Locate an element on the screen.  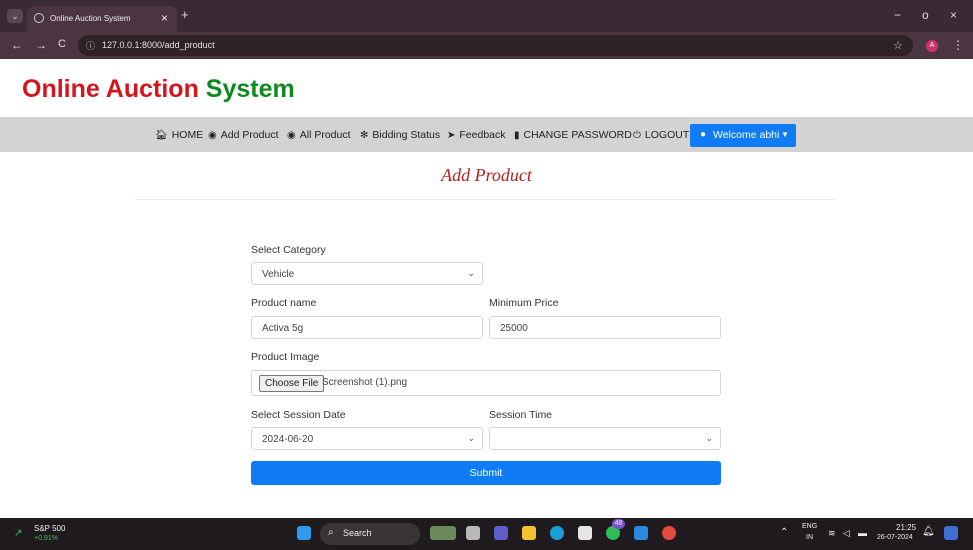
nav-add-product: ◉ Add Product is located at coordinates (243, 135).